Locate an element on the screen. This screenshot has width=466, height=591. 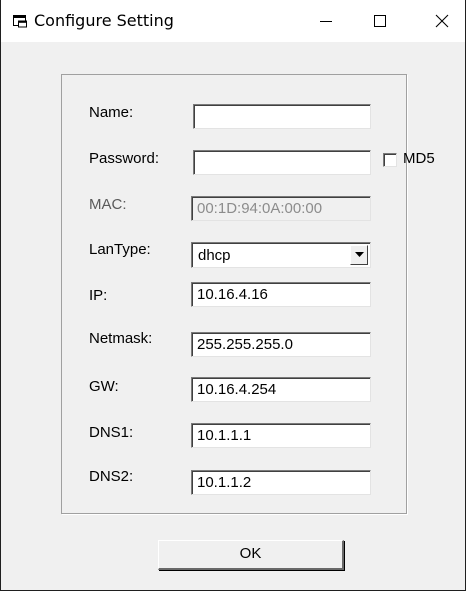
name-label: Name: is located at coordinates (111, 112).